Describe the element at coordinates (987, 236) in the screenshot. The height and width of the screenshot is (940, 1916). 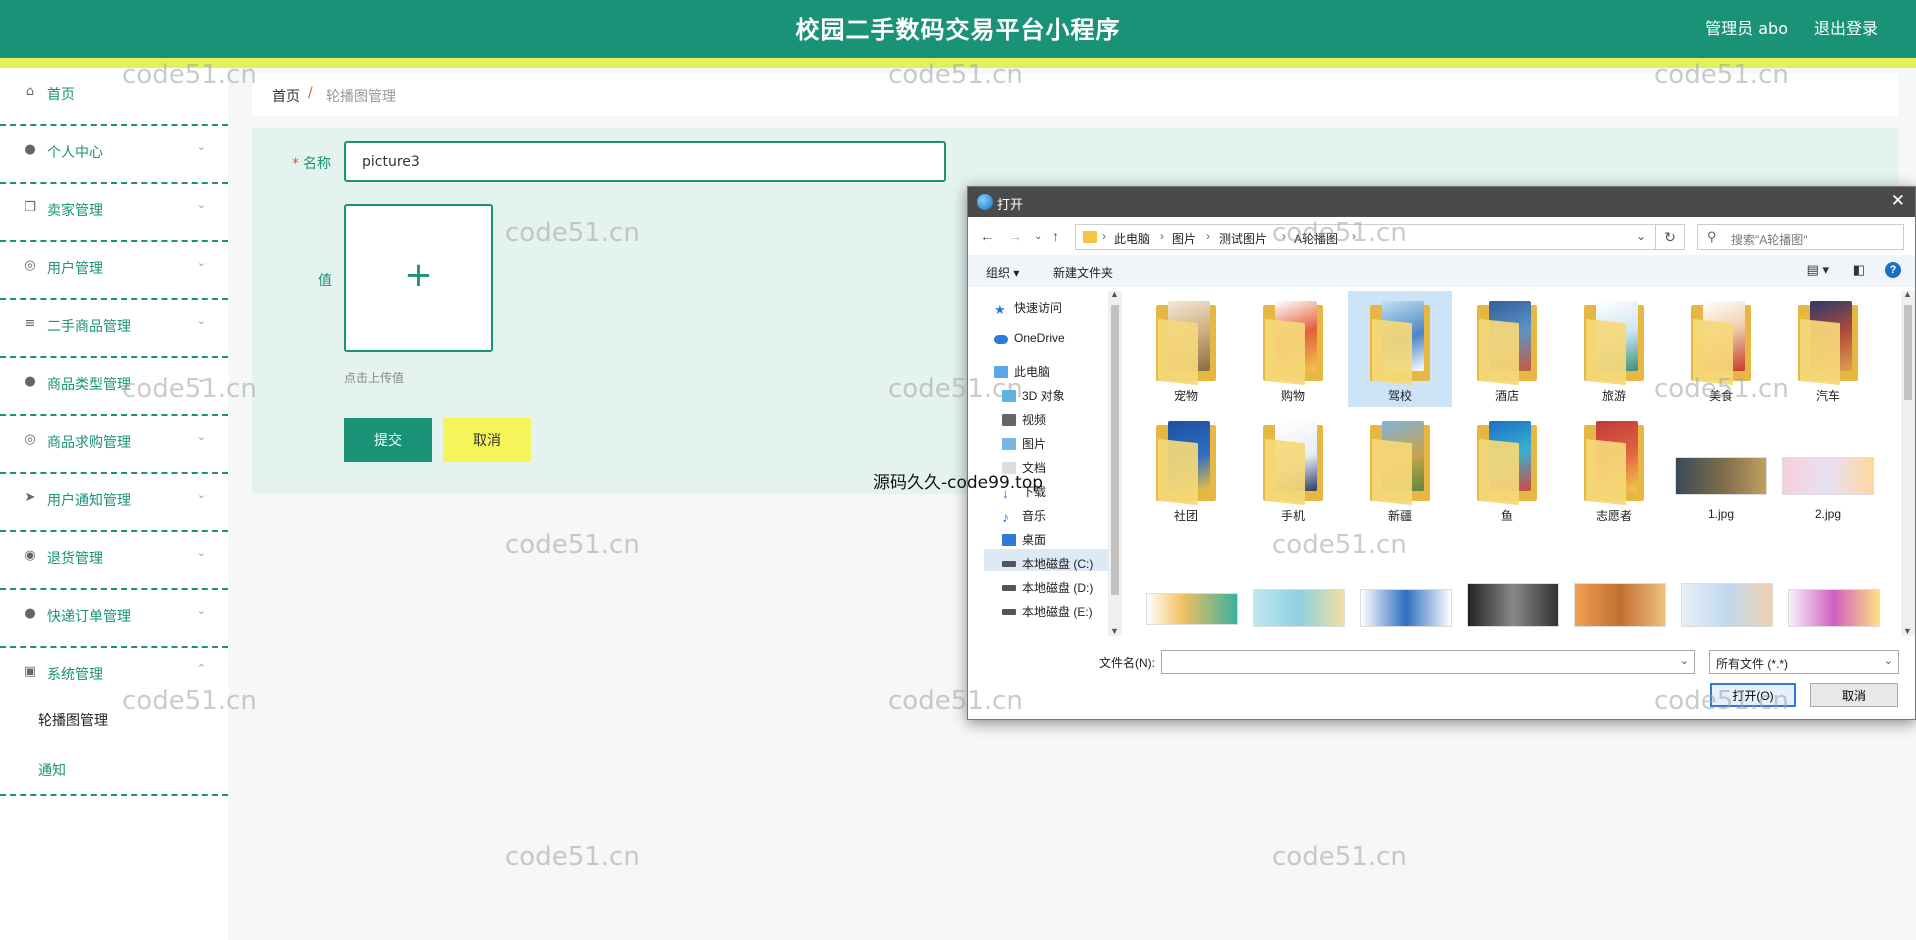
I see `back-arrow-icon: ←` at that location.